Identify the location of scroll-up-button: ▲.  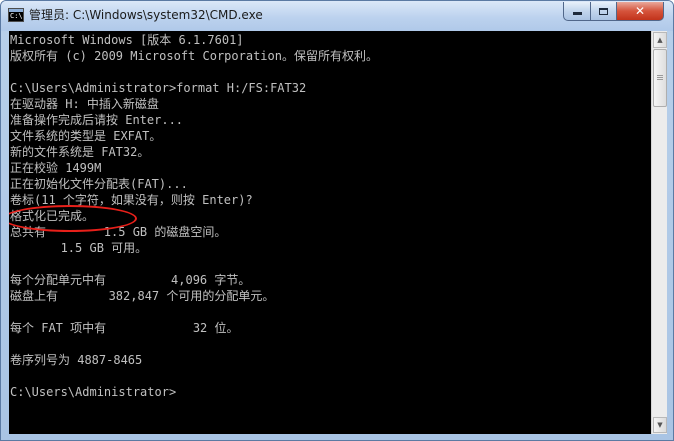
(660, 40).